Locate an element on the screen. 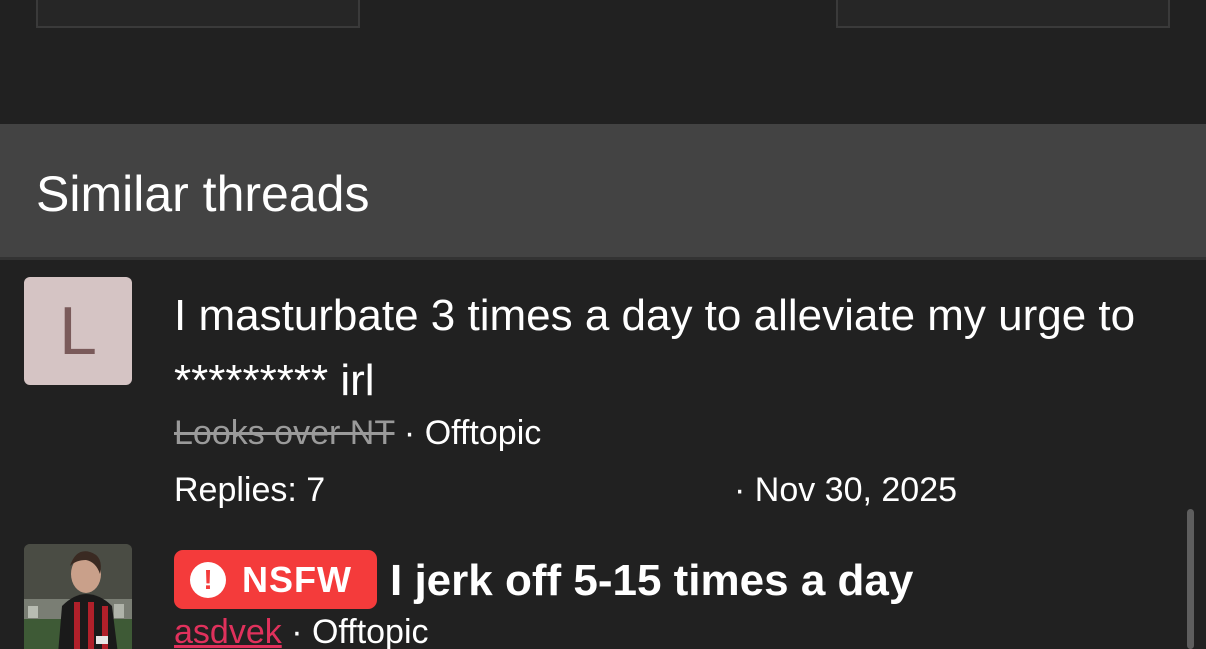  thread-title-link: I jerk off 5-15 times a day is located at coordinates (651, 581).